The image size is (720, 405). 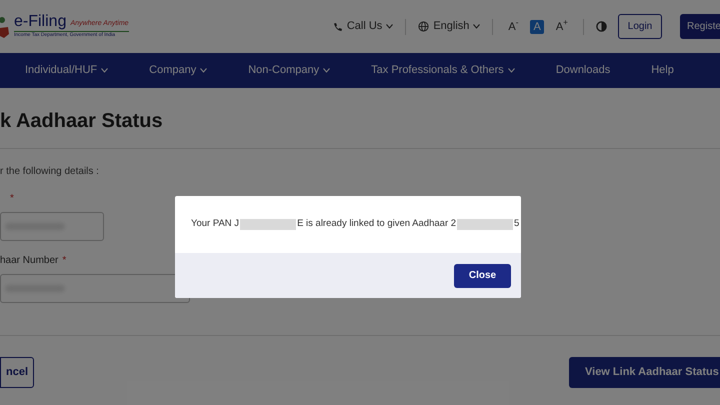 What do you see at coordinates (66, 70) in the screenshot?
I see `nav-menu-item: Individual/HUF` at bounding box center [66, 70].